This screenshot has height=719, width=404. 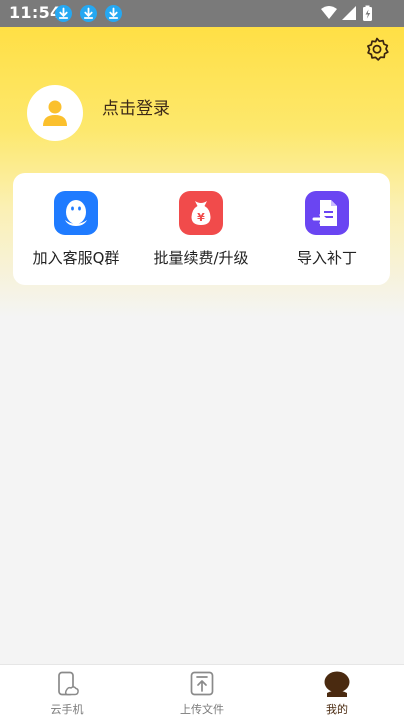 I want to click on tab-upload-file: 上传文件, so click(x=202, y=692).